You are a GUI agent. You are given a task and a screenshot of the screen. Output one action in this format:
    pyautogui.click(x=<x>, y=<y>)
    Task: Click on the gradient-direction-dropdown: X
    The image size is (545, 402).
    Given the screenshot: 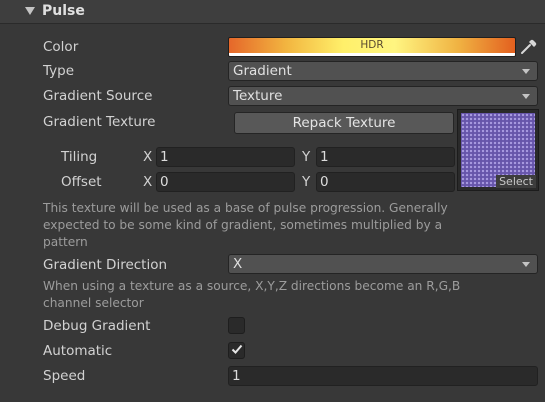 What is the action you would take?
    pyautogui.click(x=383, y=264)
    